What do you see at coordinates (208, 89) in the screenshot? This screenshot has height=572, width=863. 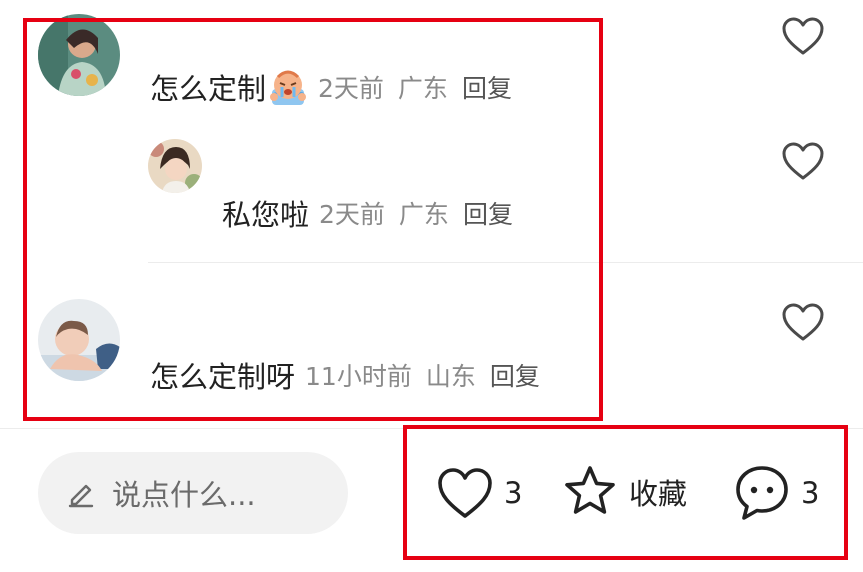 I see `comment-text: 怎么定制` at bounding box center [208, 89].